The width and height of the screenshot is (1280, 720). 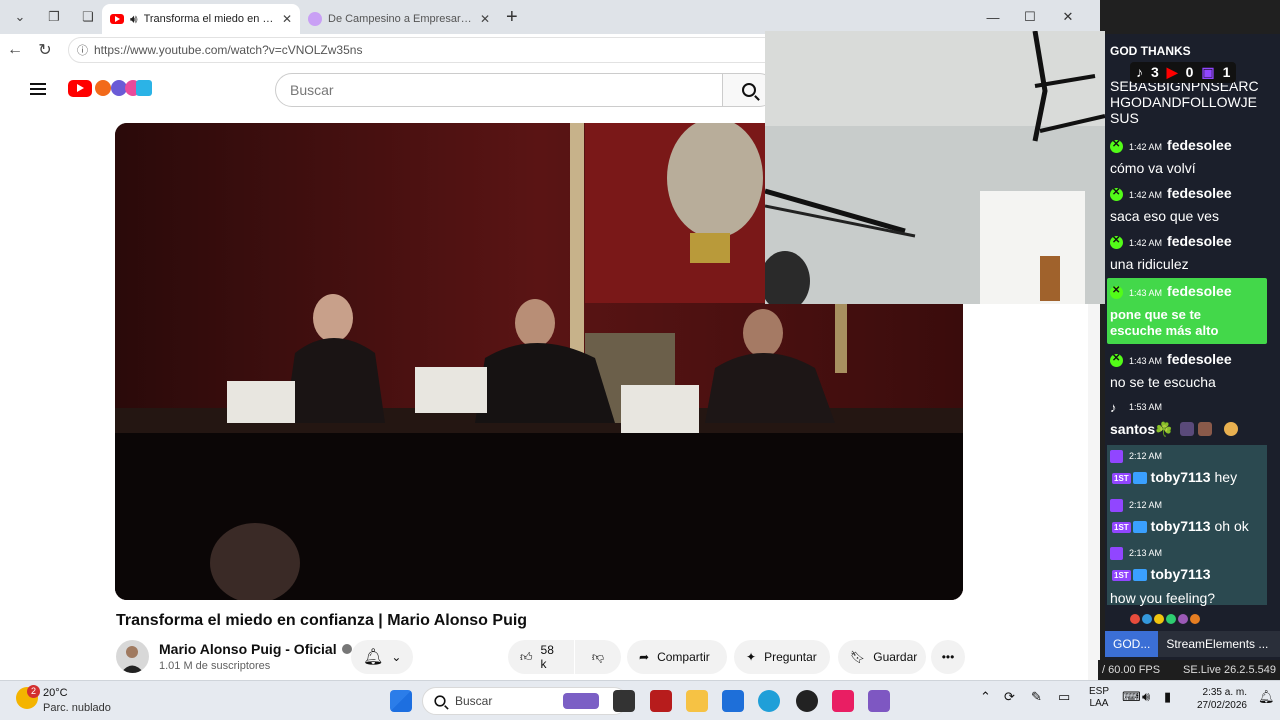 What do you see at coordinates (1009, 697) in the screenshot?
I see `sync-icon: ⟳` at bounding box center [1009, 697].